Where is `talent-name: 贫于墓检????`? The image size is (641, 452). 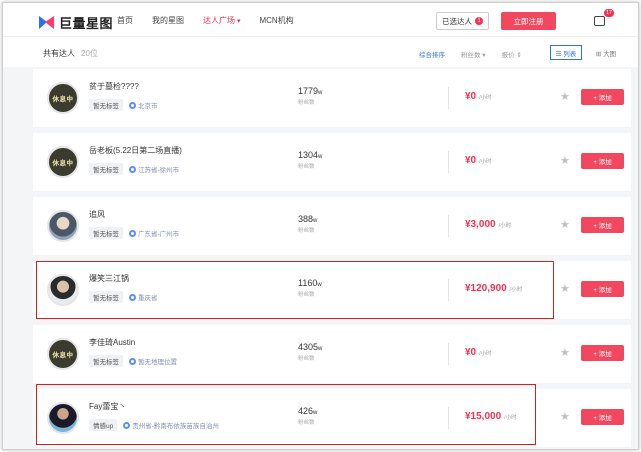 talent-name: 贫于墓检???? is located at coordinates (114, 86).